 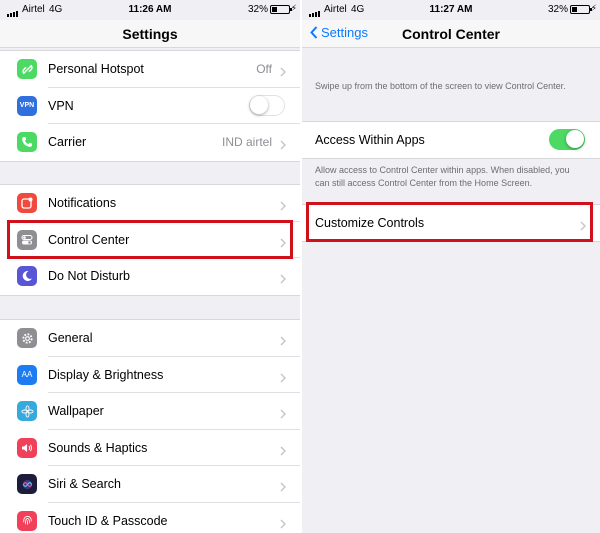 What do you see at coordinates (67, 142) in the screenshot?
I see `row-label: Carrier` at bounding box center [67, 142].